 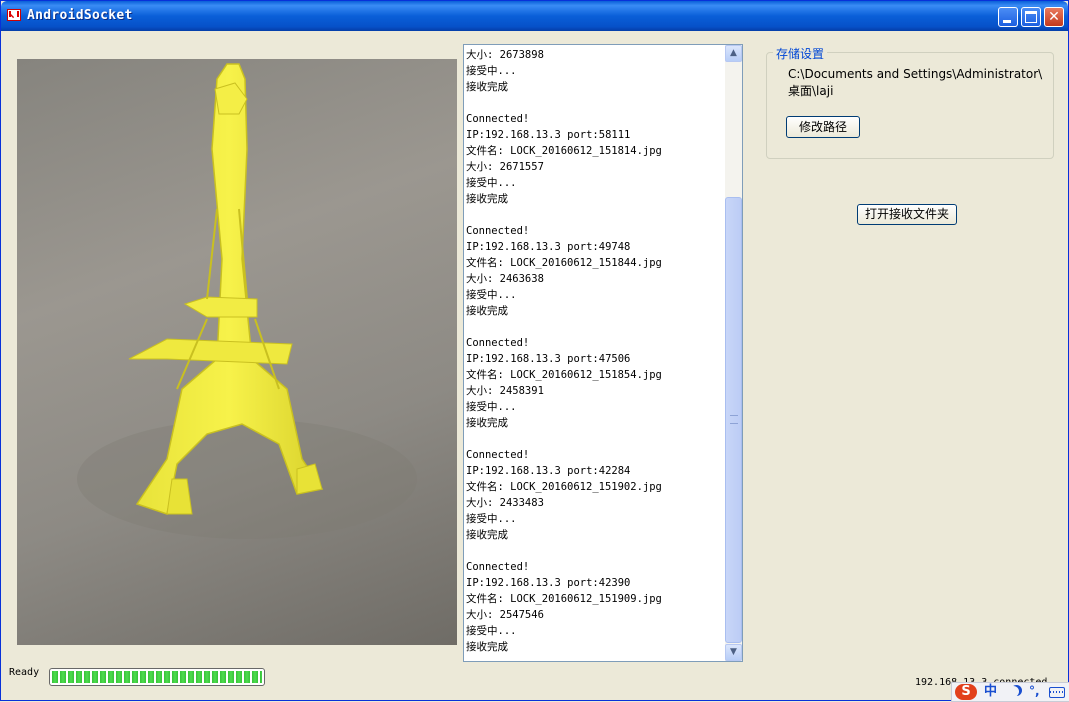 I want to click on ime-toolbar: S 中 °,, so click(x=1010, y=692).